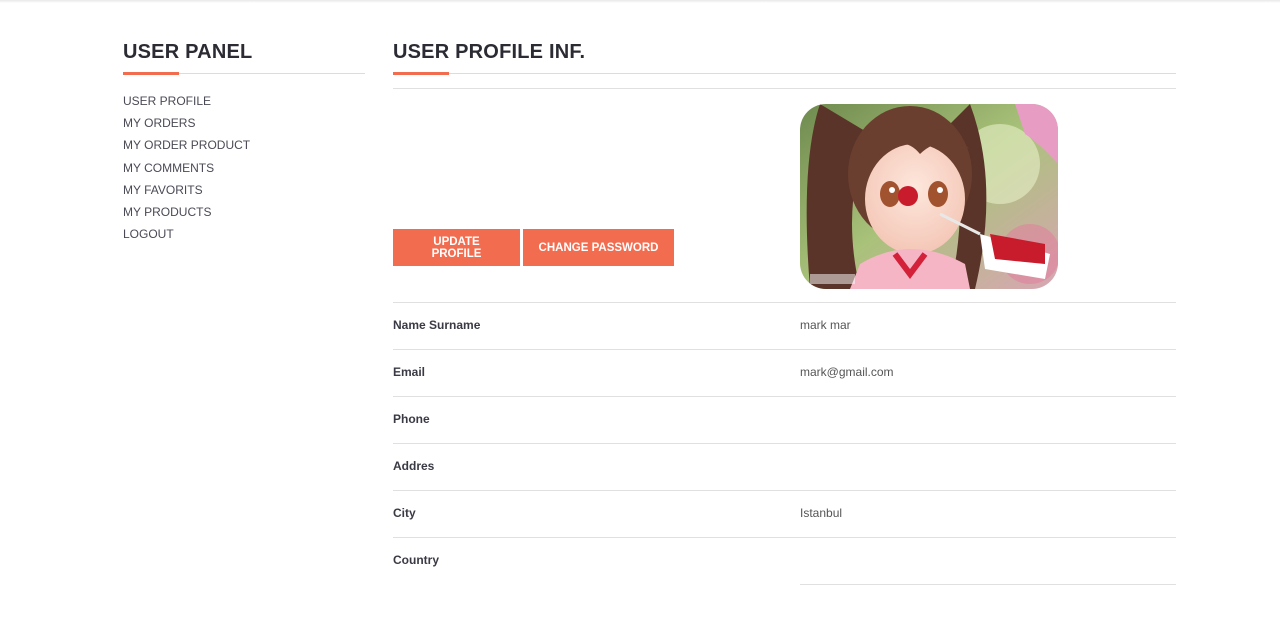 Image resolution: width=1280 pixels, height=618 pixels. I want to click on phone-label: Phone, so click(411, 419).